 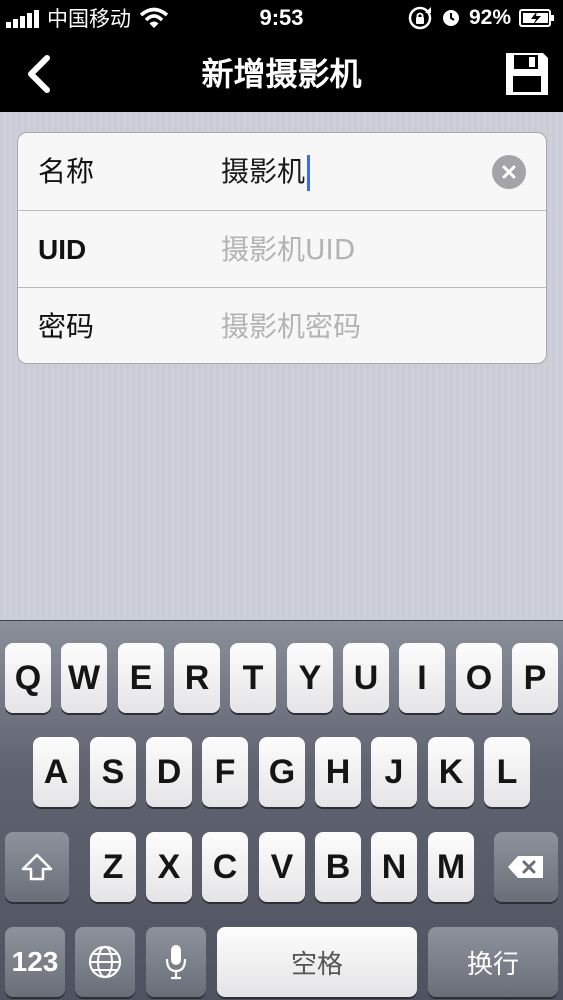 I want to click on space-key: 空格, so click(x=317, y=962).